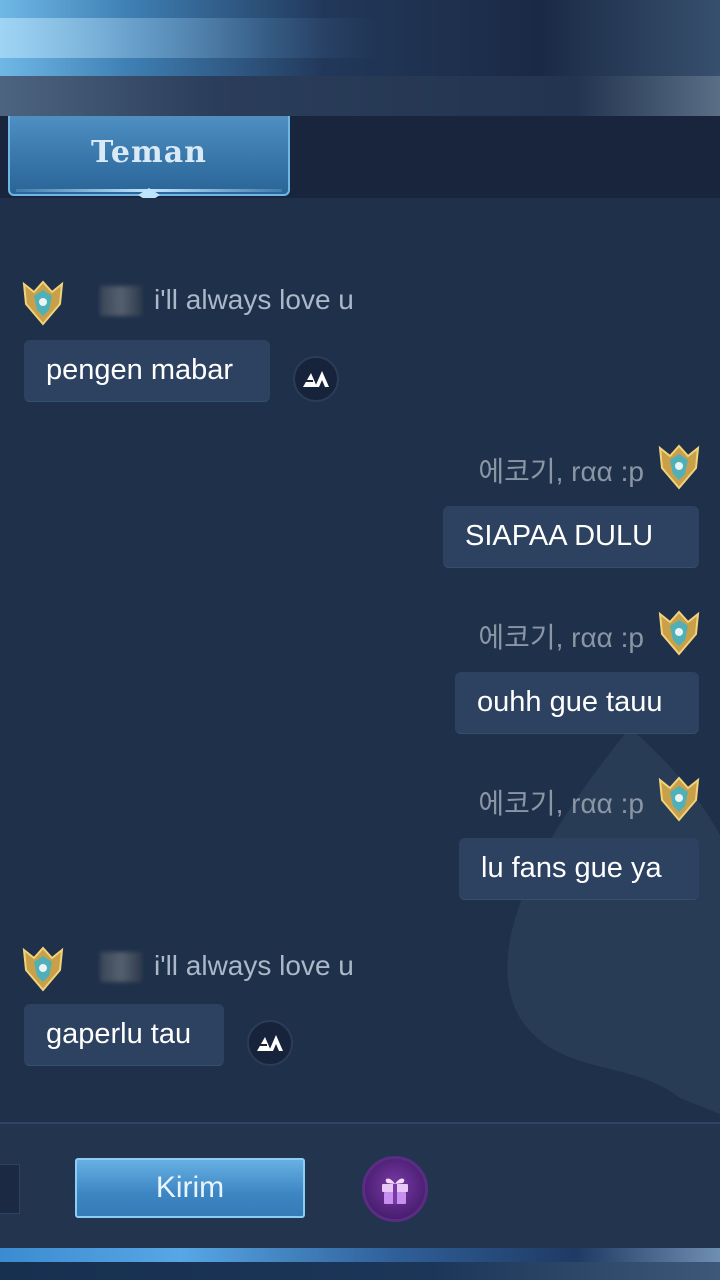 The width and height of the screenshot is (720, 1280). Describe the element at coordinates (577, 703) in the screenshot. I see `message-bubble: ouhh gue tauu` at that location.